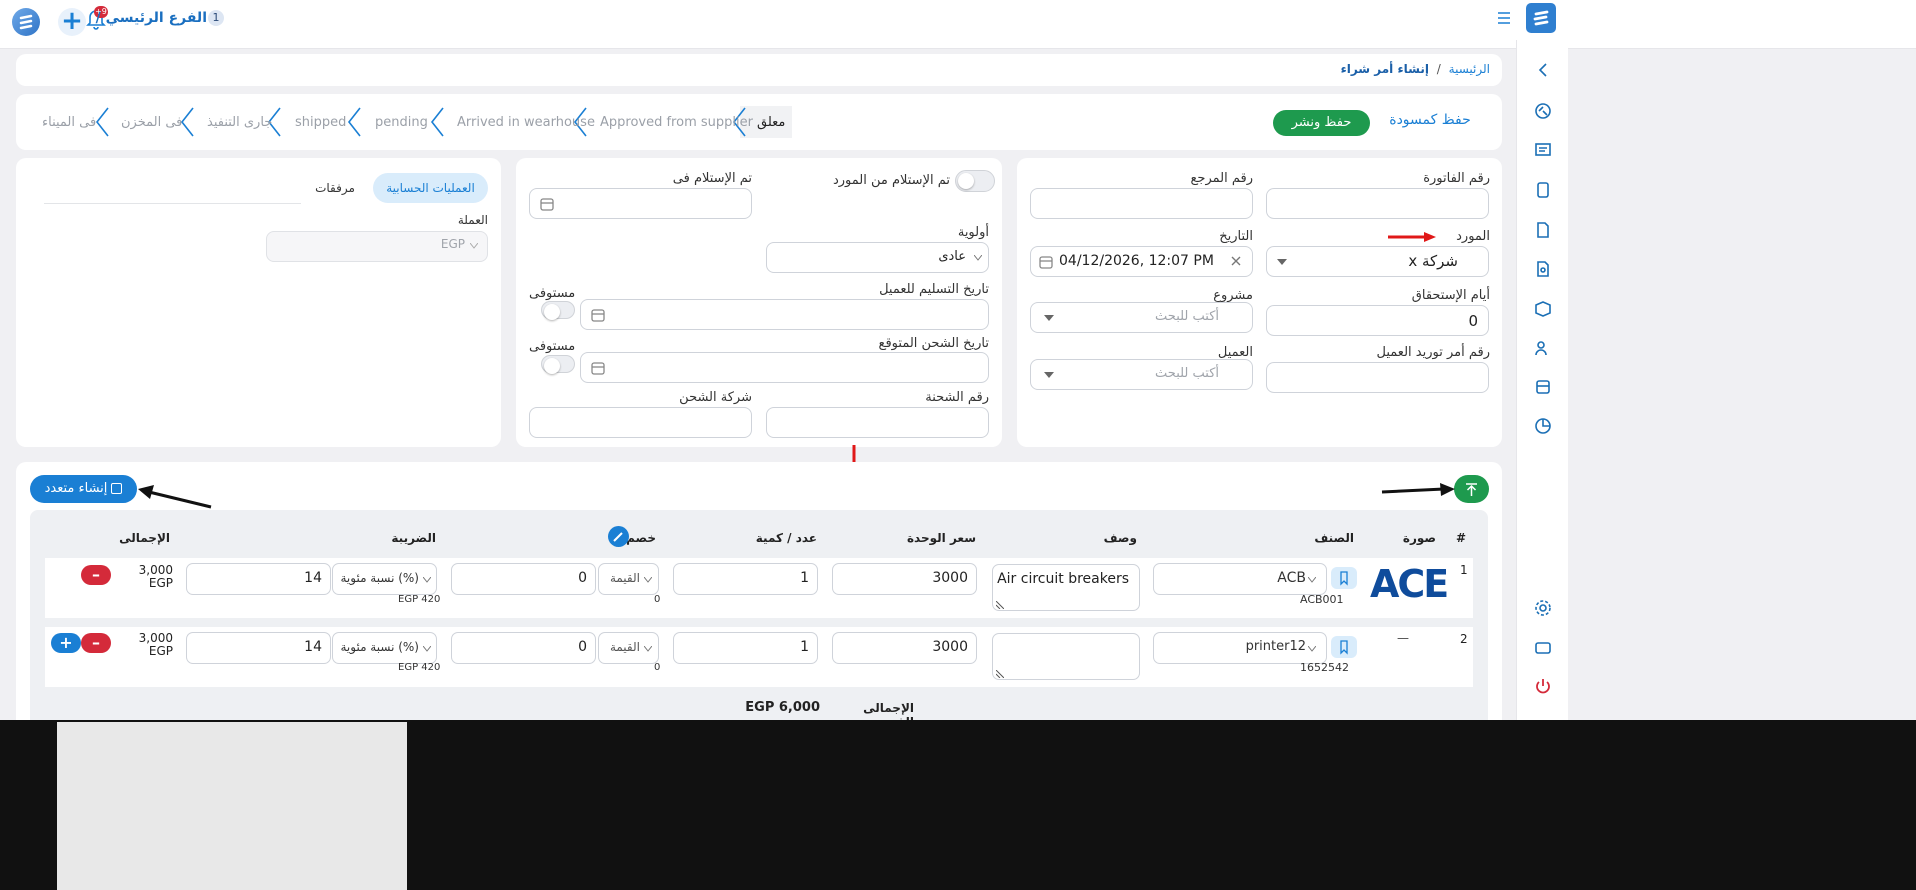  Describe the element at coordinates (1334, 538) in the screenshot. I see `col-item: الصنف` at that location.